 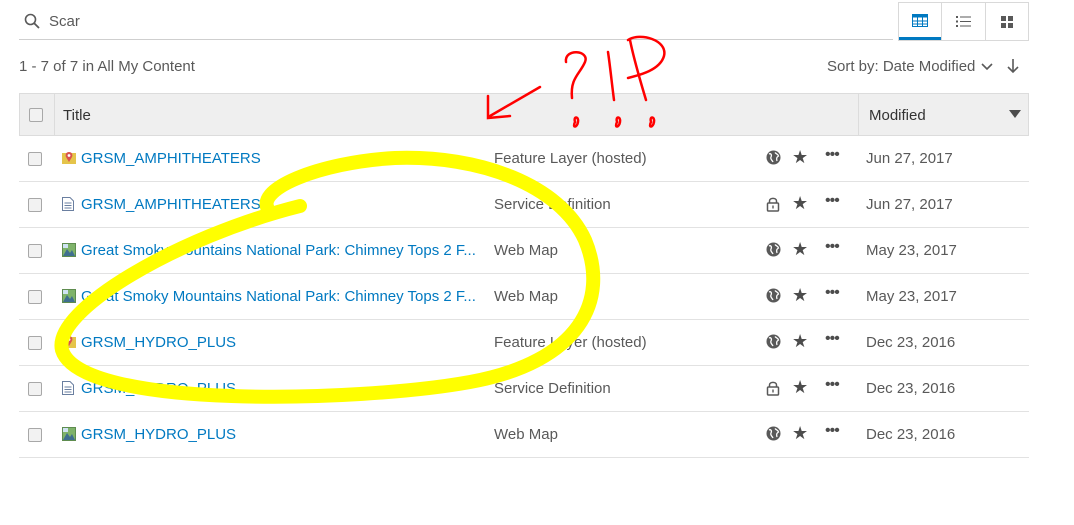 I want to click on view-toggle, so click(x=963, y=21).